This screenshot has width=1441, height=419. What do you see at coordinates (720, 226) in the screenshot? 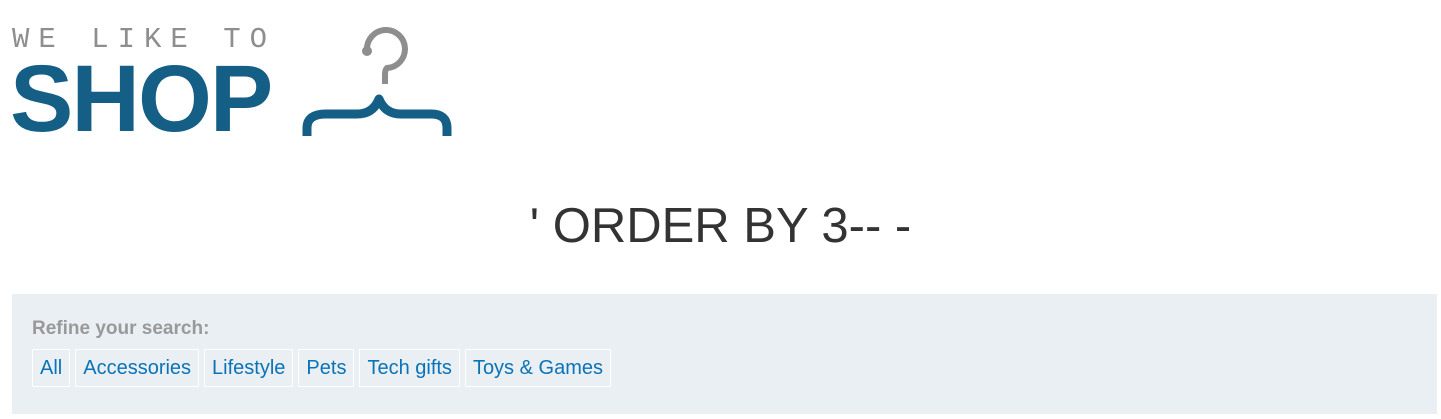
I see `page-title: ' ORDER BY 3-- -` at bounding box center [720, 226].